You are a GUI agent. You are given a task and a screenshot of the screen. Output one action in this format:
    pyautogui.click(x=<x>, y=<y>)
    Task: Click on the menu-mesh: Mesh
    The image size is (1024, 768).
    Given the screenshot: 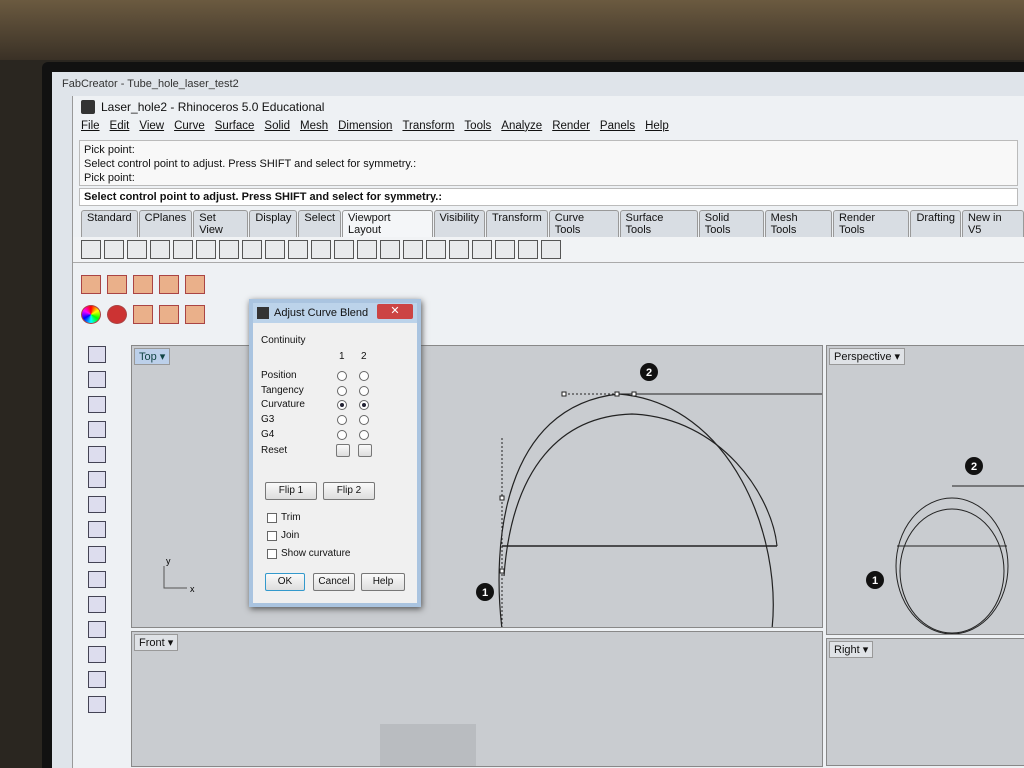 What is the action you would take?
    pyautogui.click(x=314, y=127)
    